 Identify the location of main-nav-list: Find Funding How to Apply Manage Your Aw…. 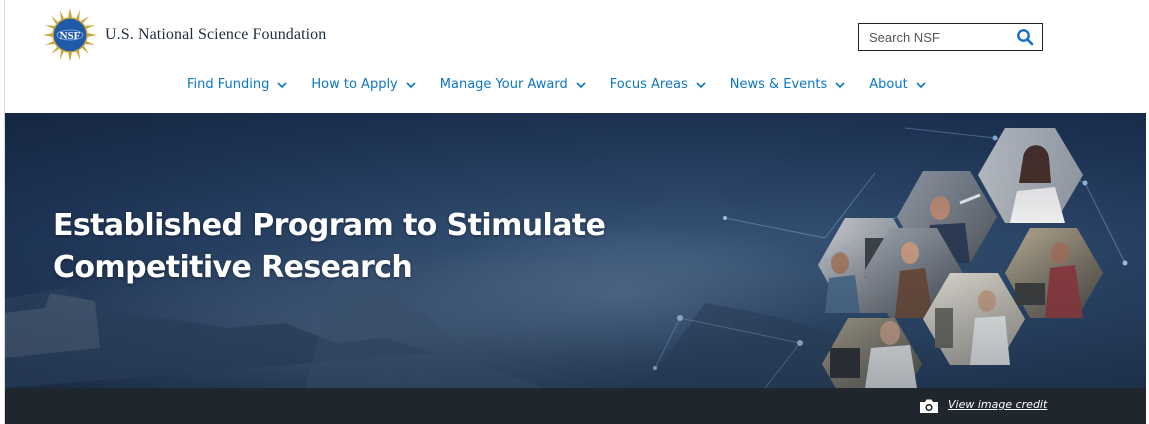
(568, 84).